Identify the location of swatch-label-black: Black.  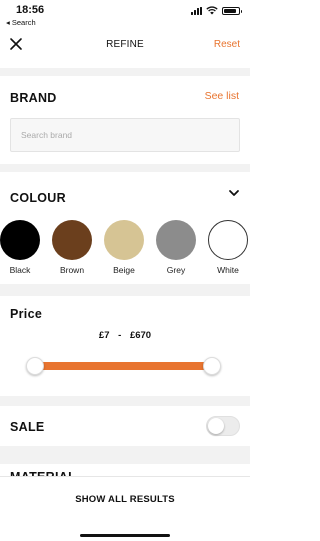
(20, 270).